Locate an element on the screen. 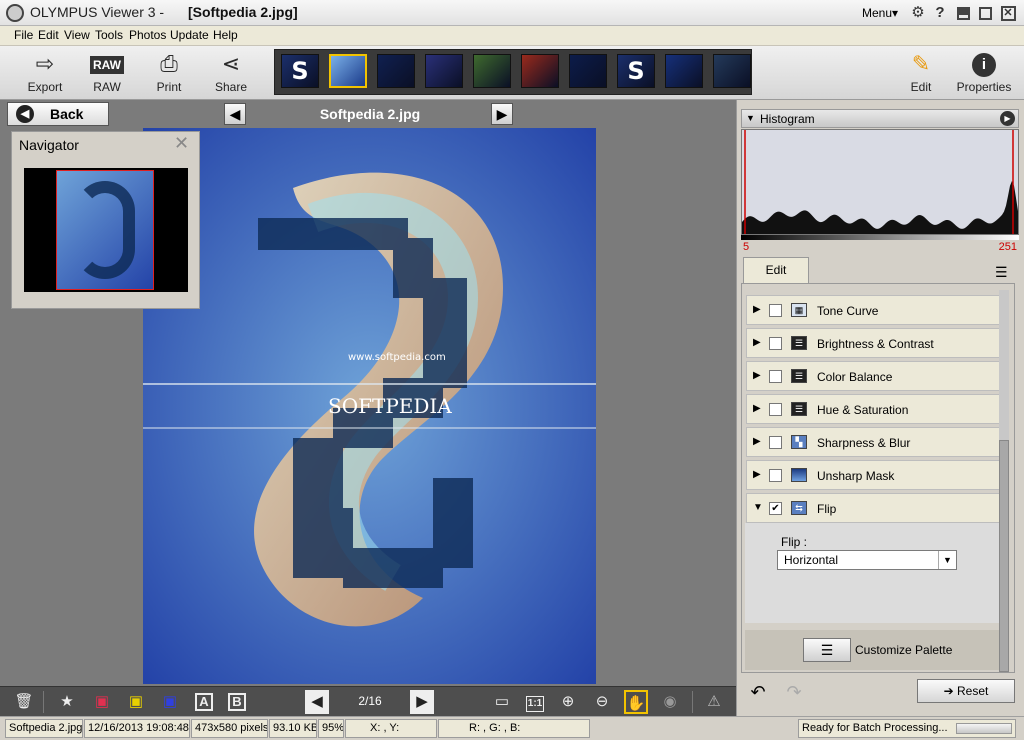 Image resolution: width=1024 pixels, height=740 pixels. help-icon: ? is located at coordinates (940, 13).